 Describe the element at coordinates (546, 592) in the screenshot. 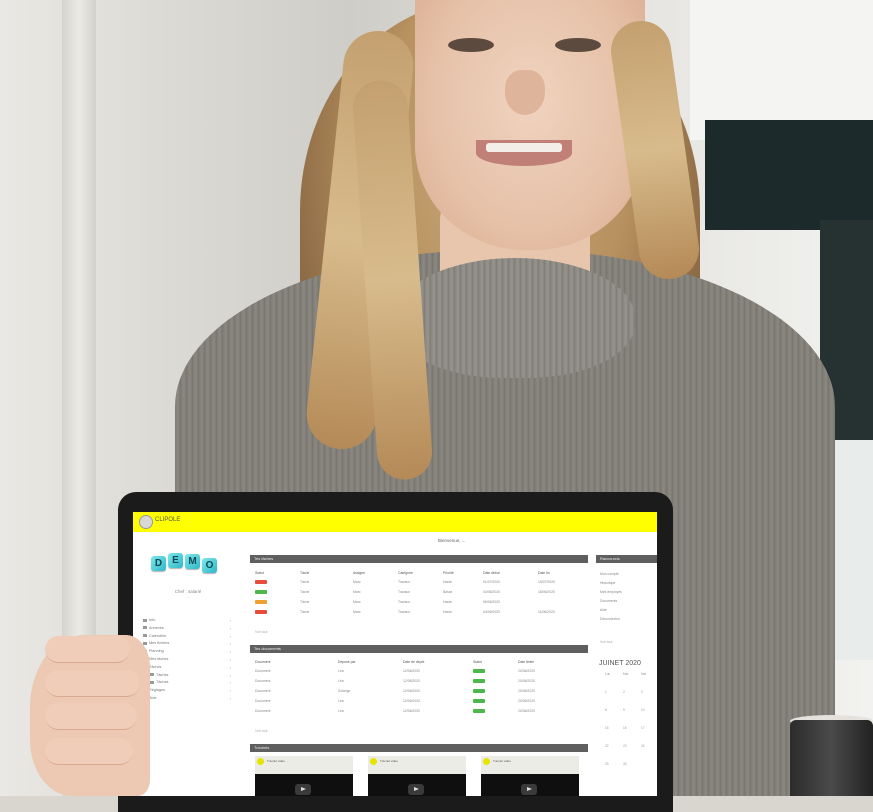

I see `table-cell: 18/06/2020` at that location.